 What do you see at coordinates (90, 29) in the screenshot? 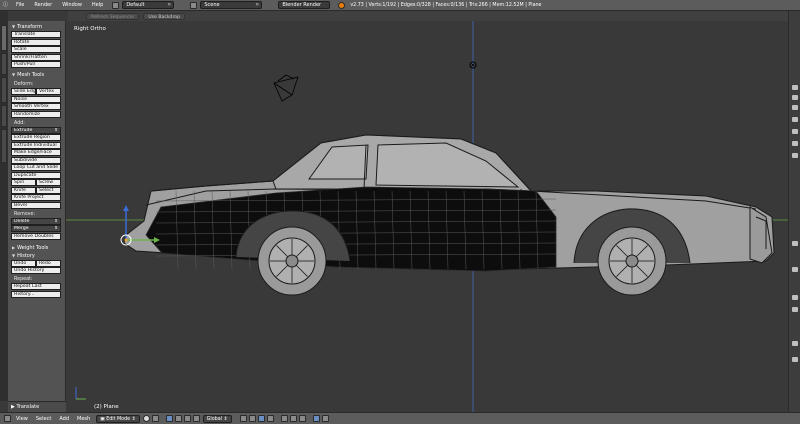
I see `view-label: Right Ortho` at bounding box center [90, 29].